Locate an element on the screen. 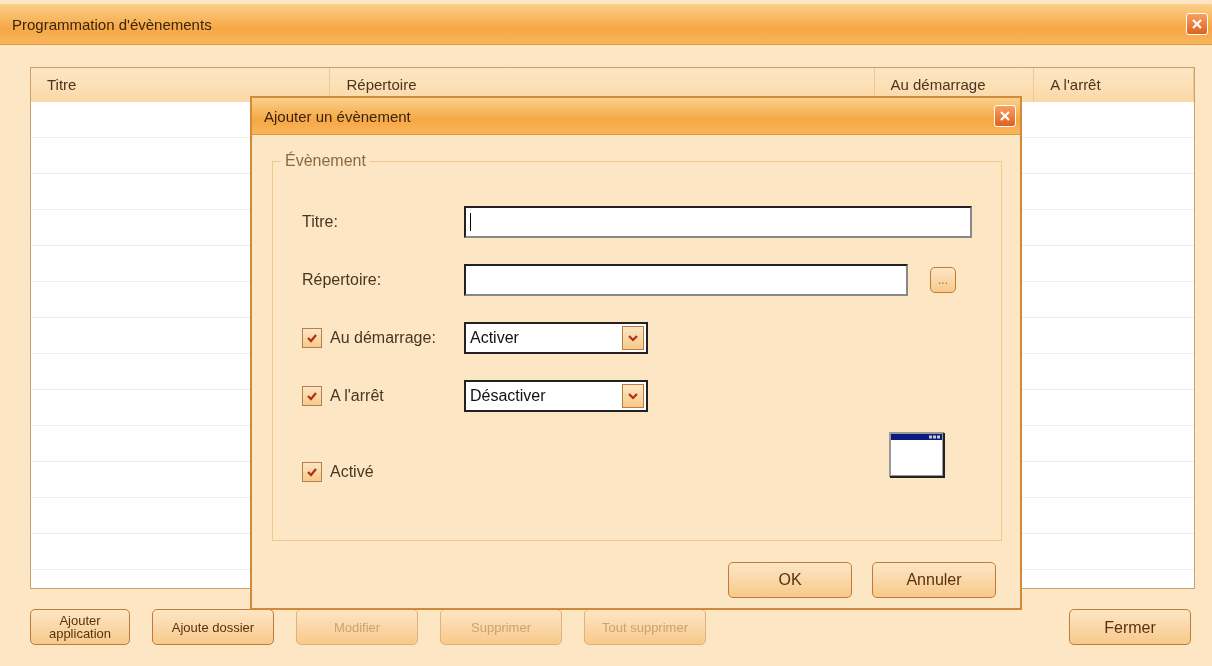 This screenshot has width=1212, height=666. dialog-title: Ajouter un évènement is located at coordinates (337, 116).